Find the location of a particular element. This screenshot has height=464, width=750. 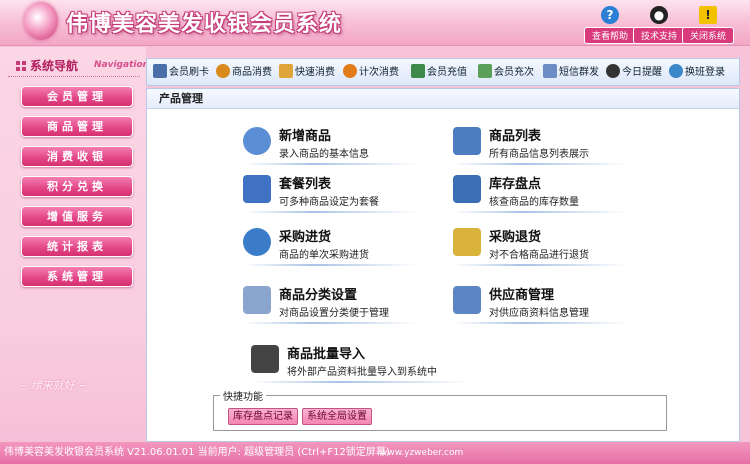

quick-functions-label: 快捷功能 is located at coordinates (243, 395).